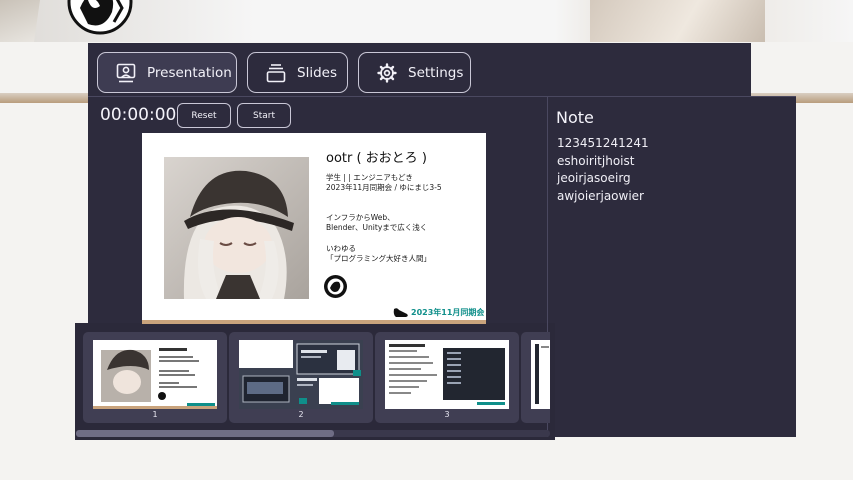 The width and height of the screenshot is (853, 480). What do you see at coordinates (400, 312) in the screenshot?
I see `shoe-icon` at bounding box center [400, 312].